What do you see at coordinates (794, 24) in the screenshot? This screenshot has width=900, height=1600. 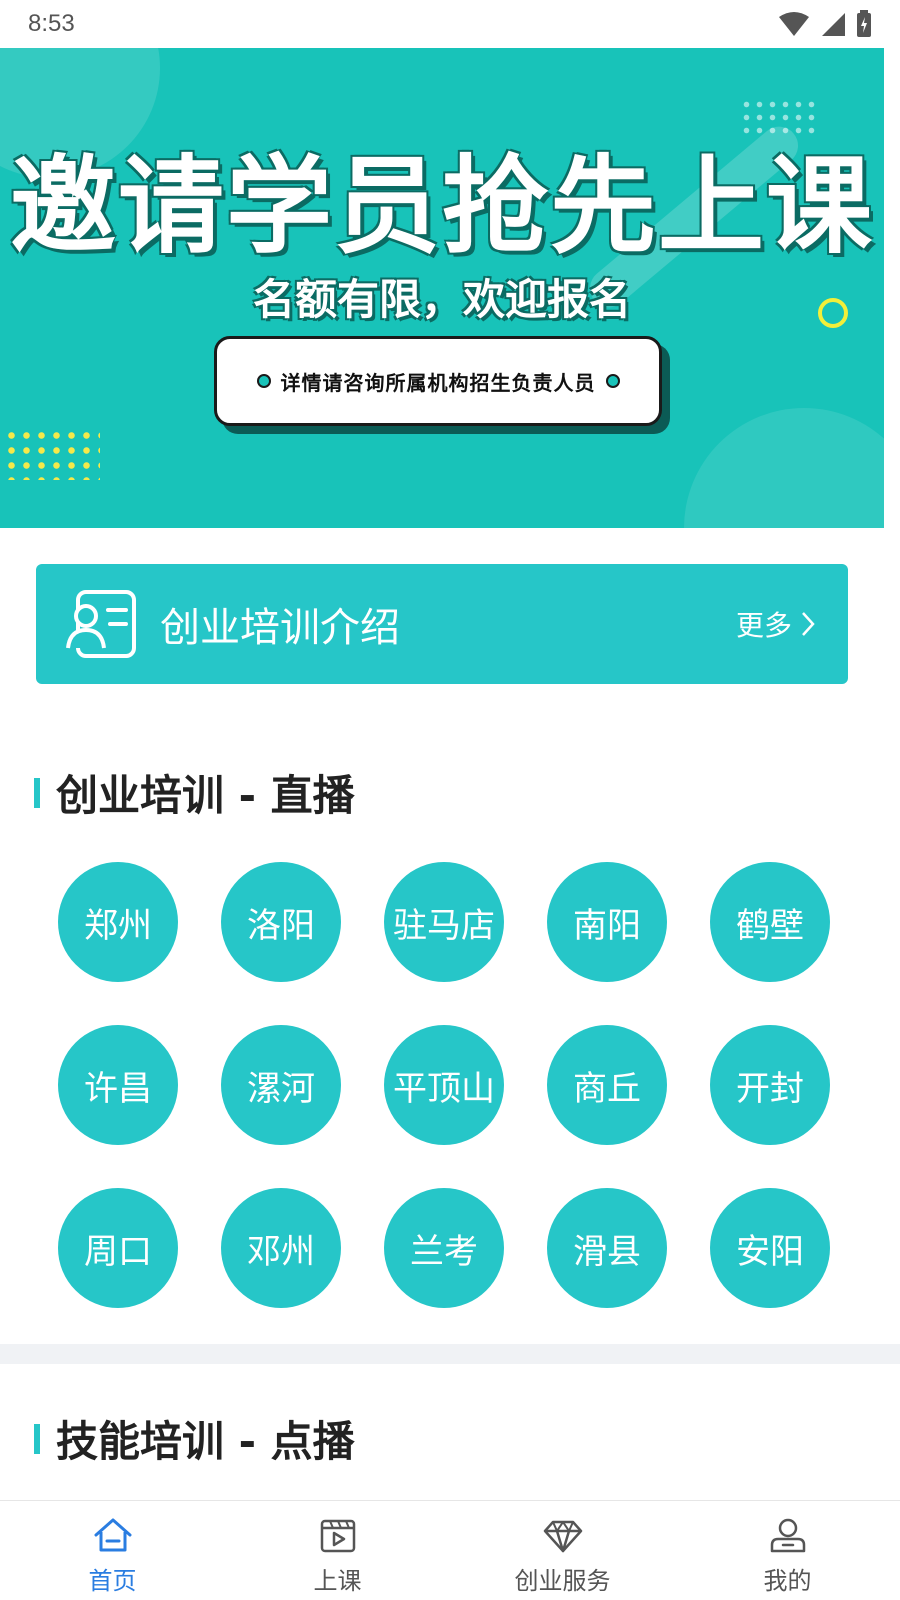 I see `wifi-icon` at bounding box center [794, 24].